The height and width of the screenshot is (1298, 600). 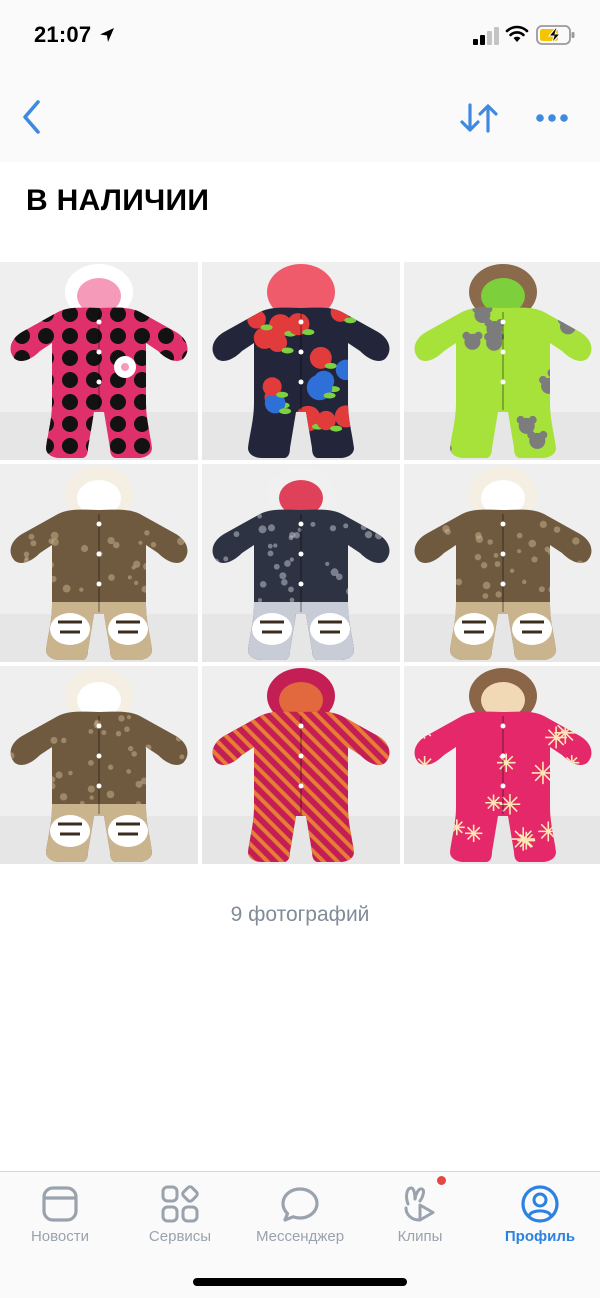 I want to click on chat-bubble-icon, so click(x=300, y=1204).